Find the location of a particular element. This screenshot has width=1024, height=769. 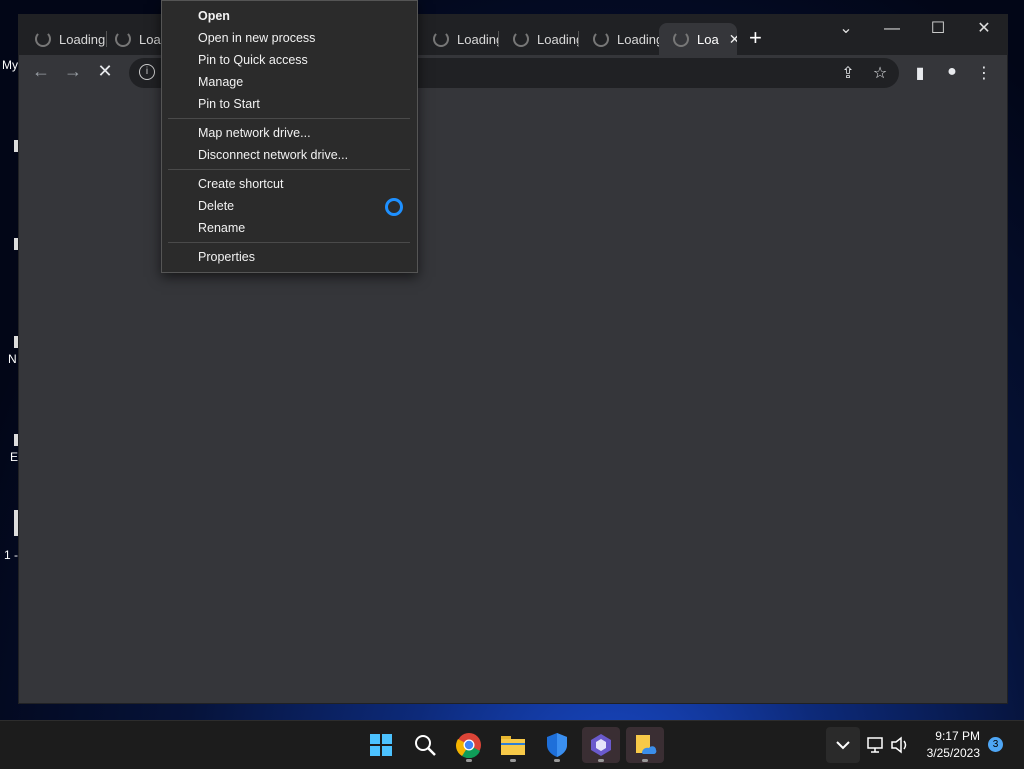

busy-cursor-icon is located at coordinates (394, 207).